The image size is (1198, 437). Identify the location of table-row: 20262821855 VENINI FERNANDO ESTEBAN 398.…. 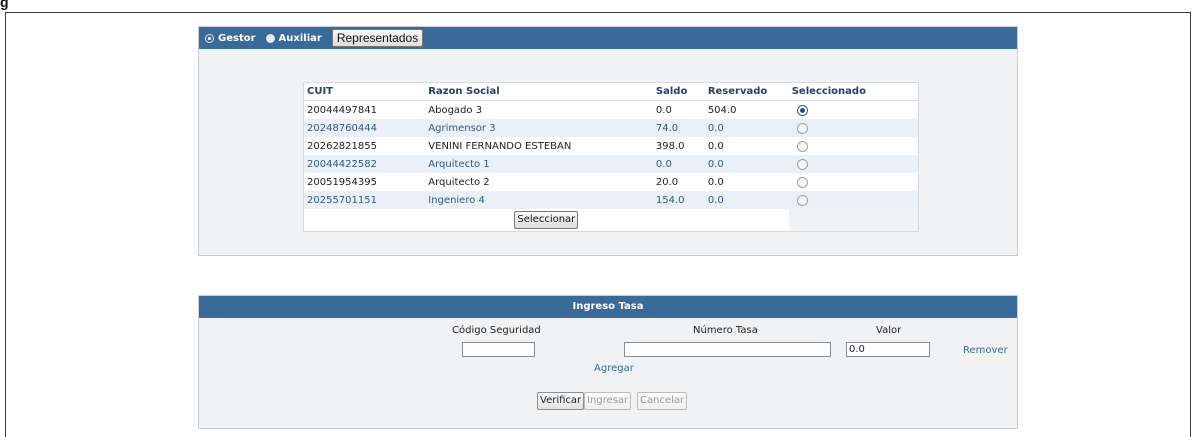
(611, 146).